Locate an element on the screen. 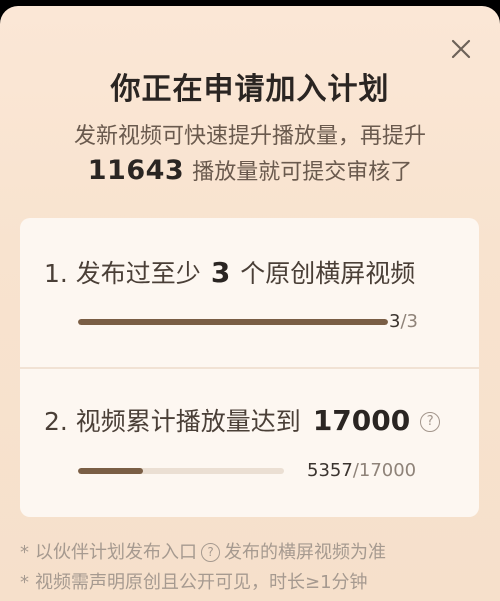 This screenshot has width=500, height=601. requirement-highlight: 17000 is located at coordinates (361, 420).